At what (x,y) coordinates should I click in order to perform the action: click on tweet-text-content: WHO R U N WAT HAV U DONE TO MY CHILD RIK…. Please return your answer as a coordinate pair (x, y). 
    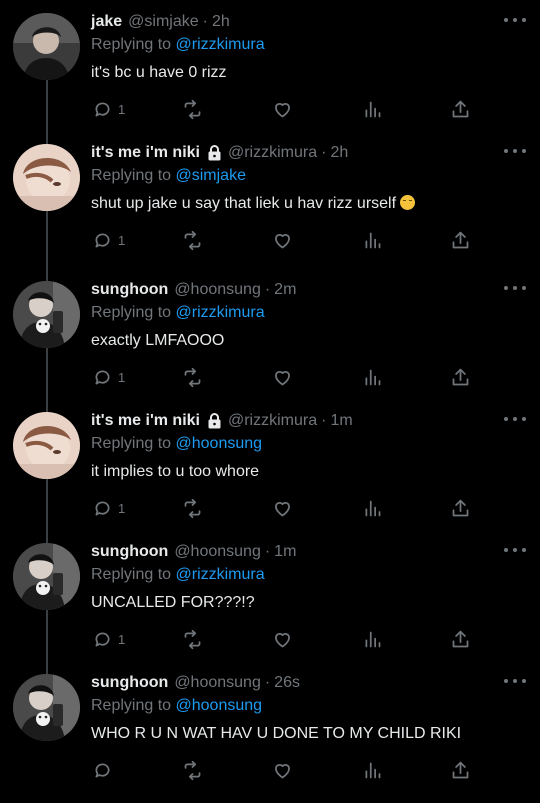
    Looking at the image, I should click on (276, 733).